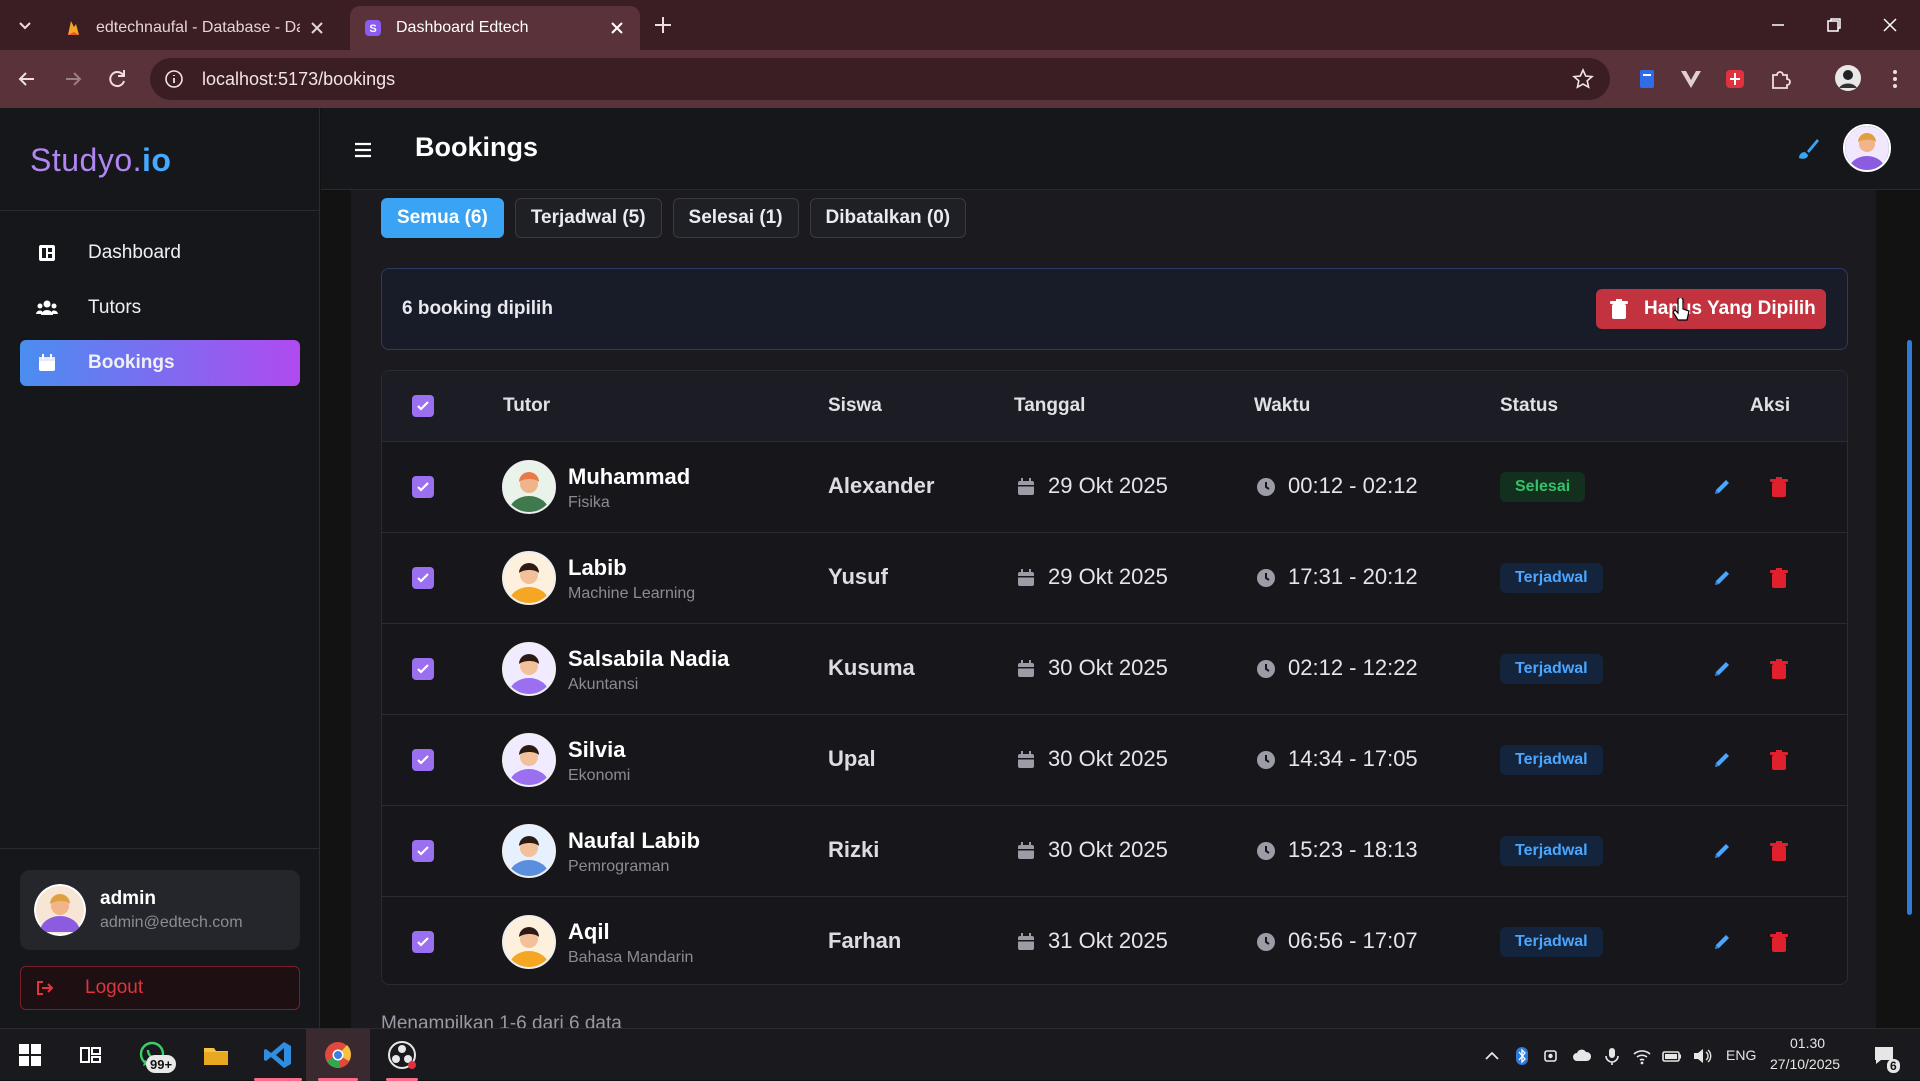  What do you see at coordinates (160, 363) in the screenshot?
I see `sidebar-item-bookings: Bookings` at bounding box center [160, 363].